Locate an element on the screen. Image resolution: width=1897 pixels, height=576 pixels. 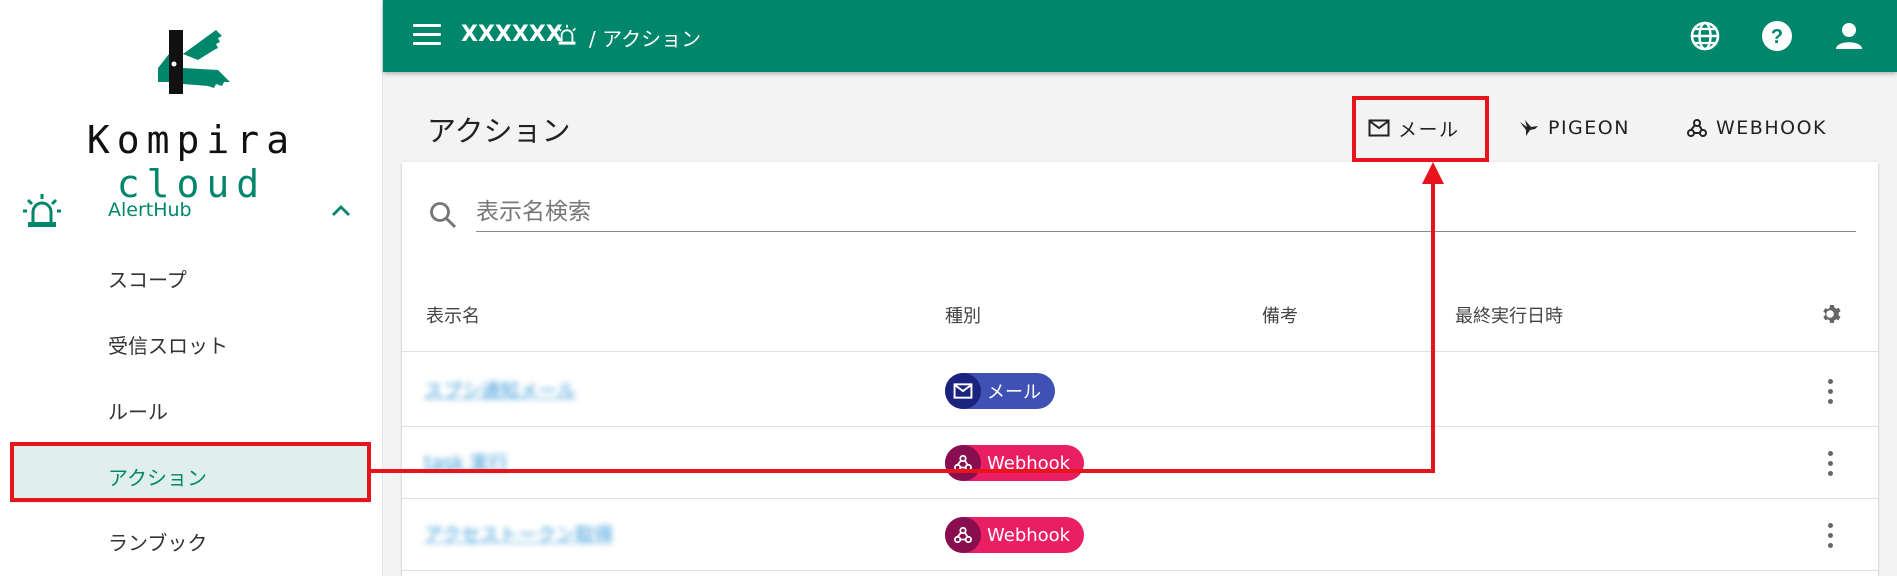
globe-icon is located at coordinates (1705, 36).